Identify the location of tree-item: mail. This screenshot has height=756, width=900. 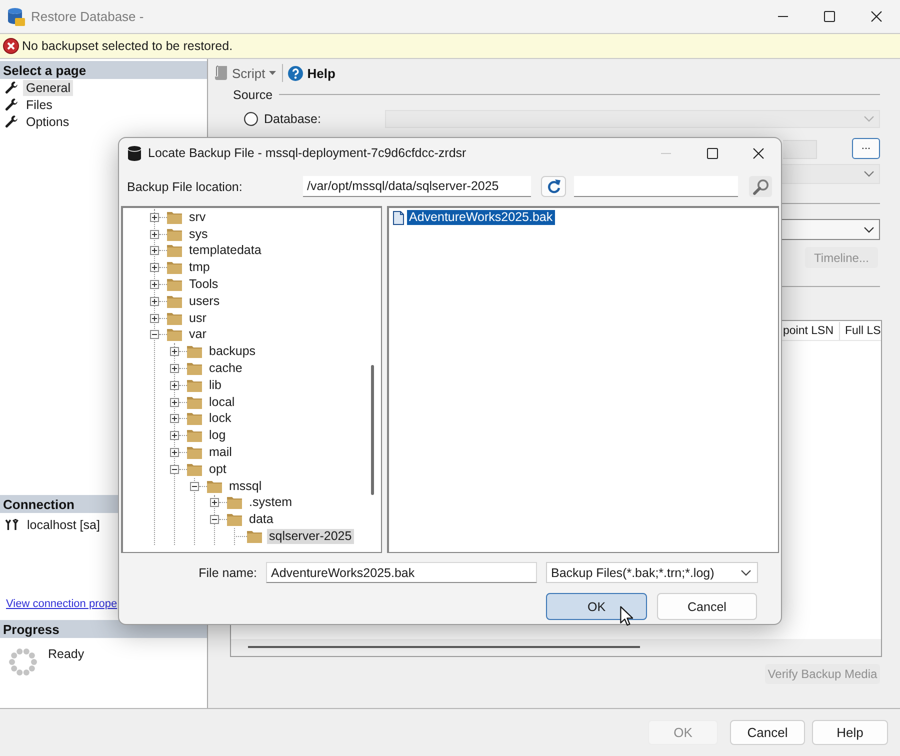
(220, 452).